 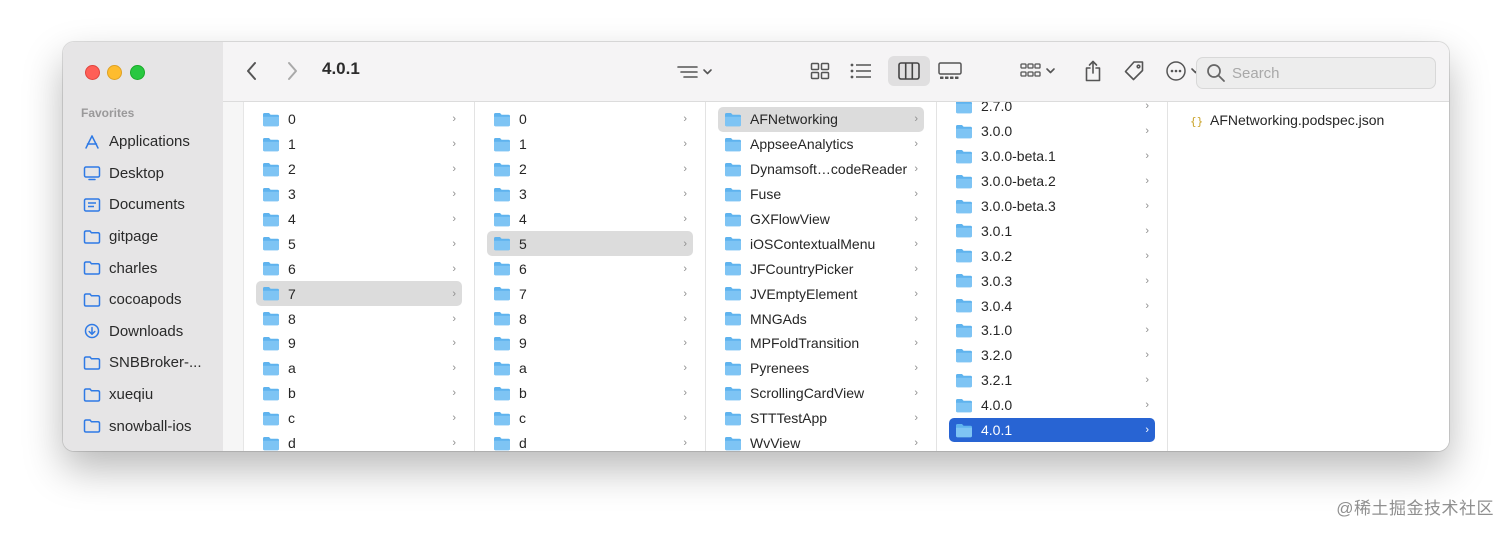 What do you see at coordinates (1052, 330) in the screenshot?
I see `folder-row: 3.1.0 ›` at bounding box center [1052, 330].